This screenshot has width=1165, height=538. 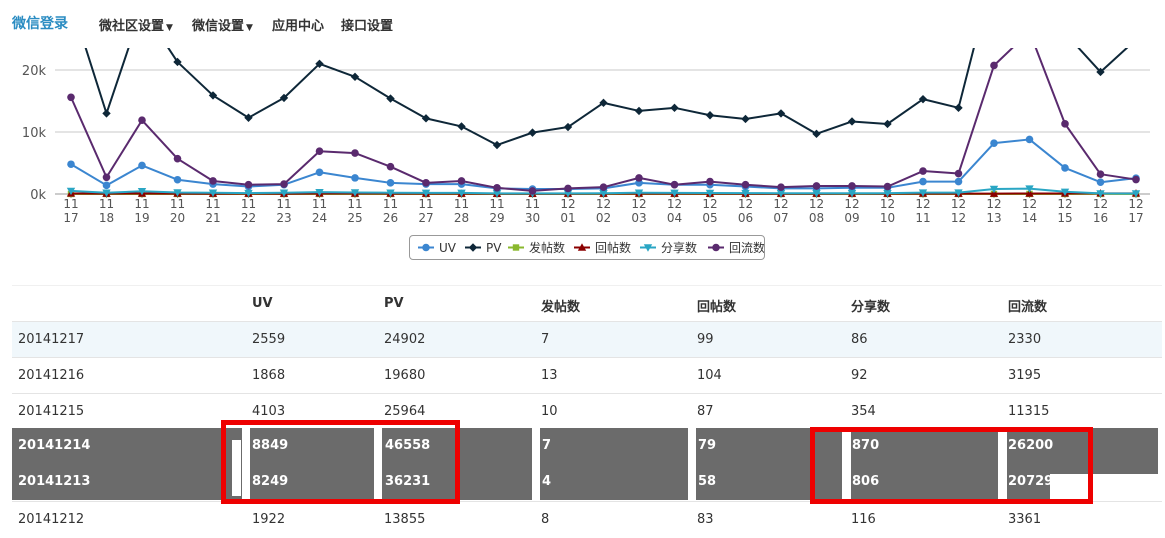 What do you see at coordinates (532, 218) in the screenshot?
I see `x-tick-label-day: 30` at bounding box center [532, 218].